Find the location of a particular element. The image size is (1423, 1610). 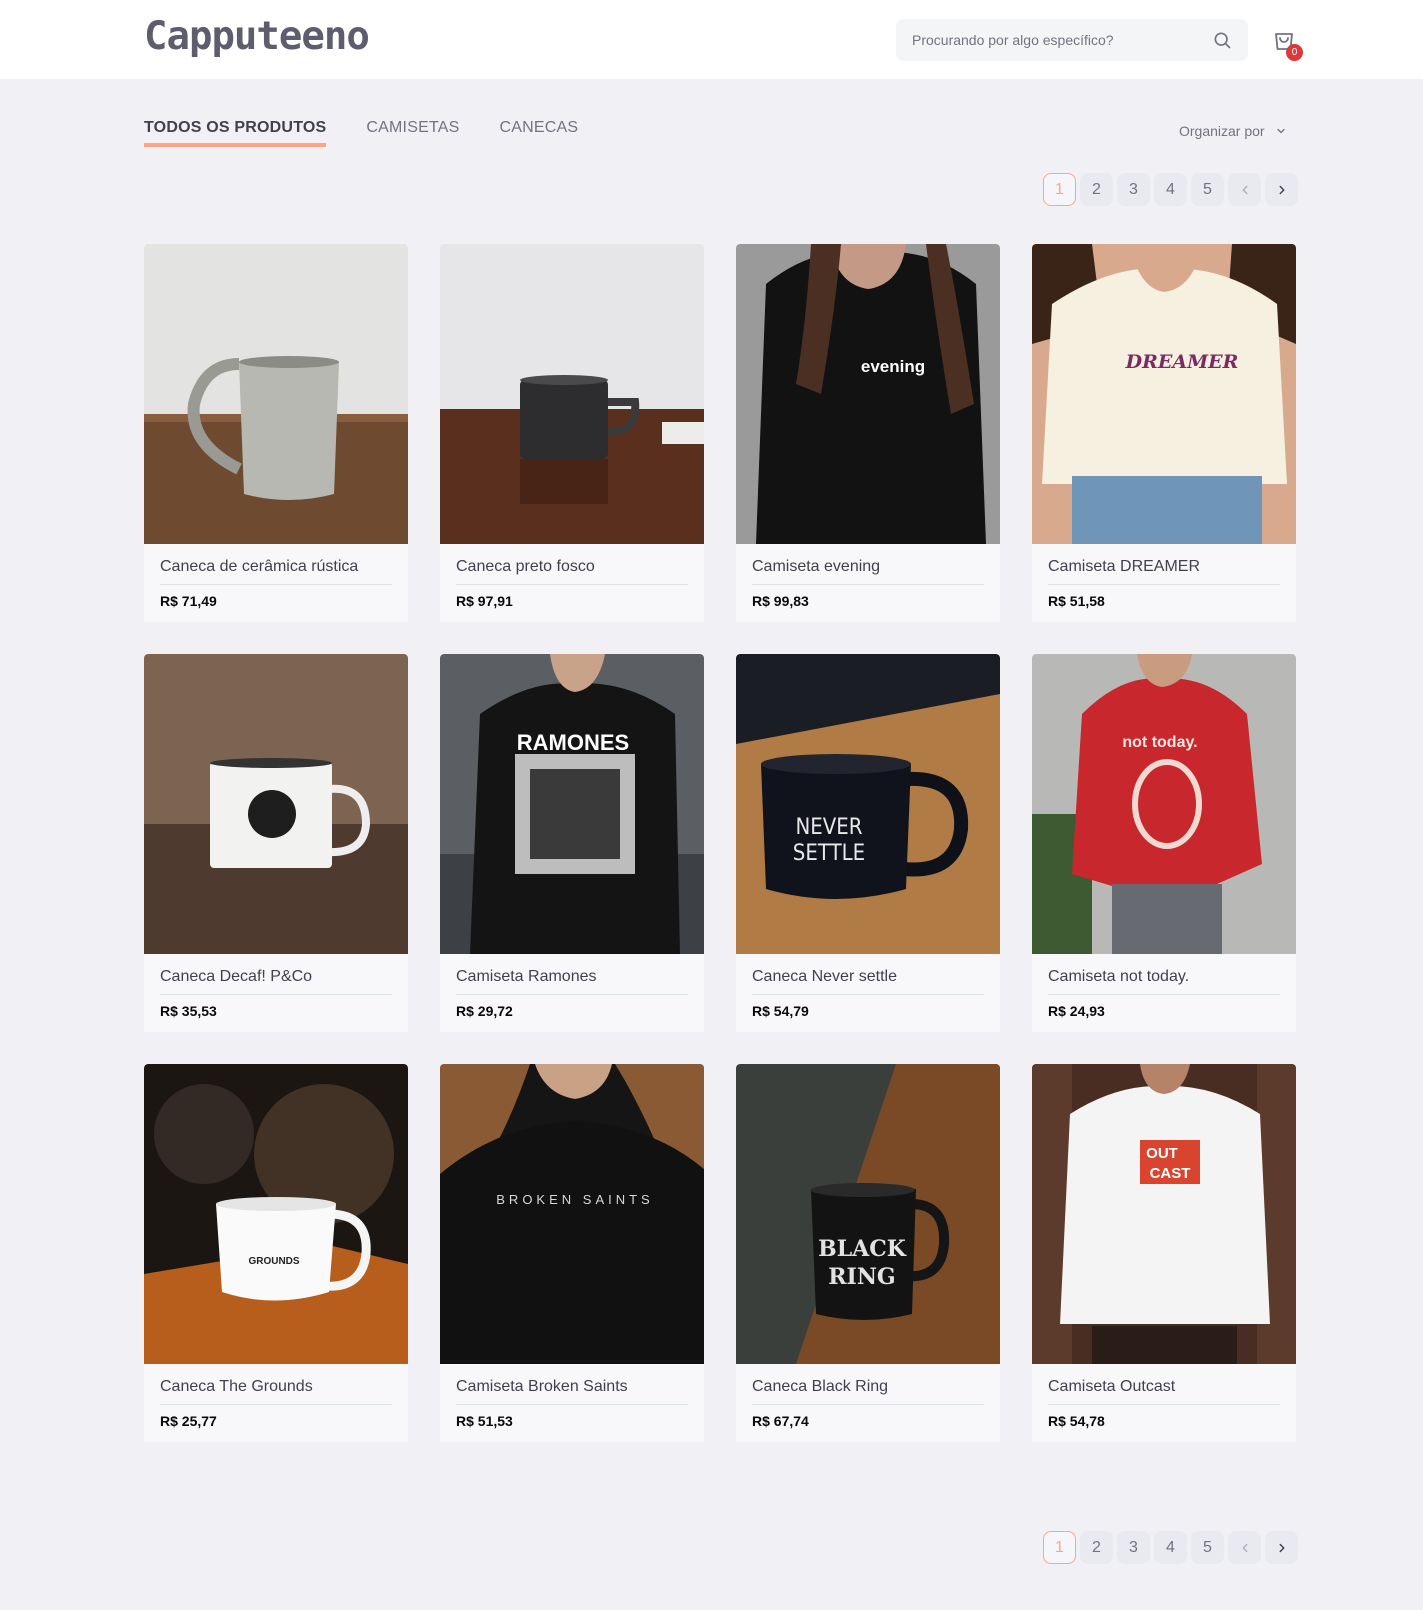

shirt-photo: evening is located at coordinates (868, 394).